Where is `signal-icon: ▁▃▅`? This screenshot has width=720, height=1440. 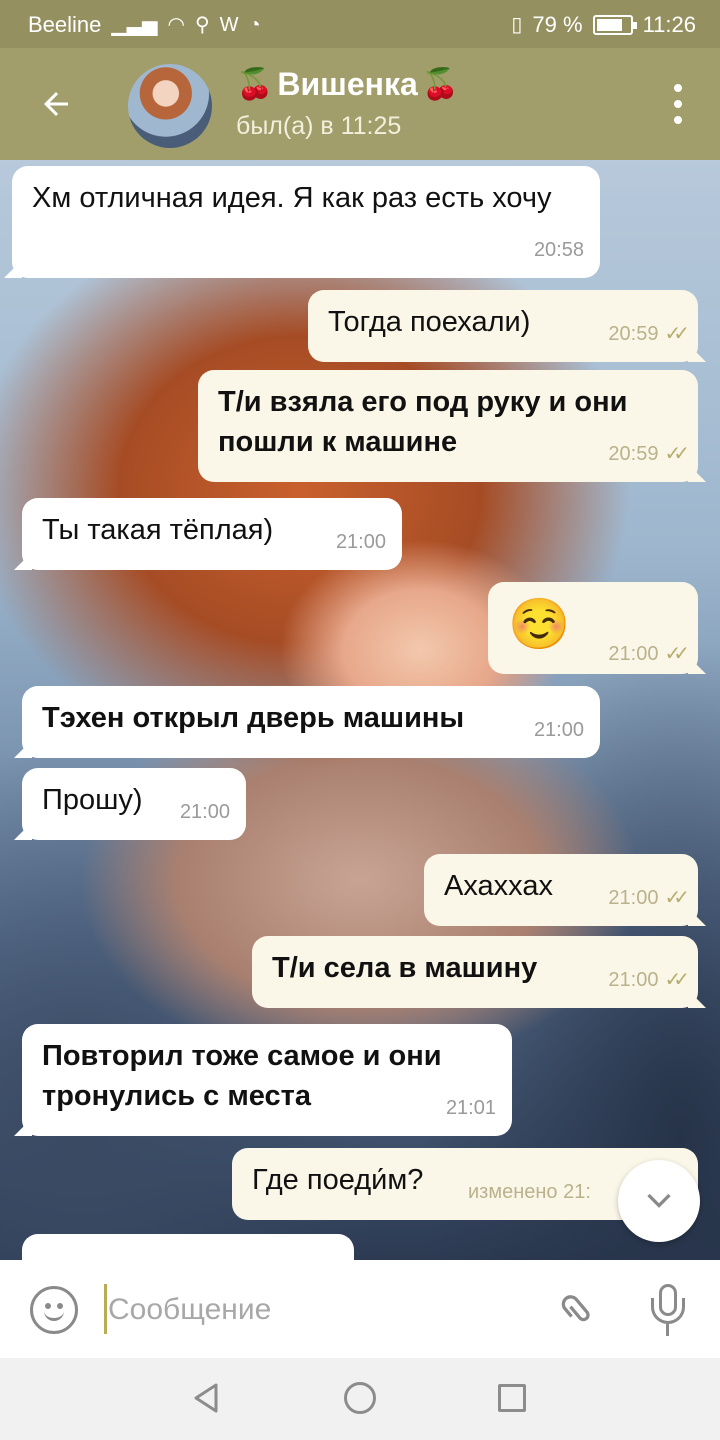 signal-icon: ▁▃▅ is located at coordinates (134, 25).